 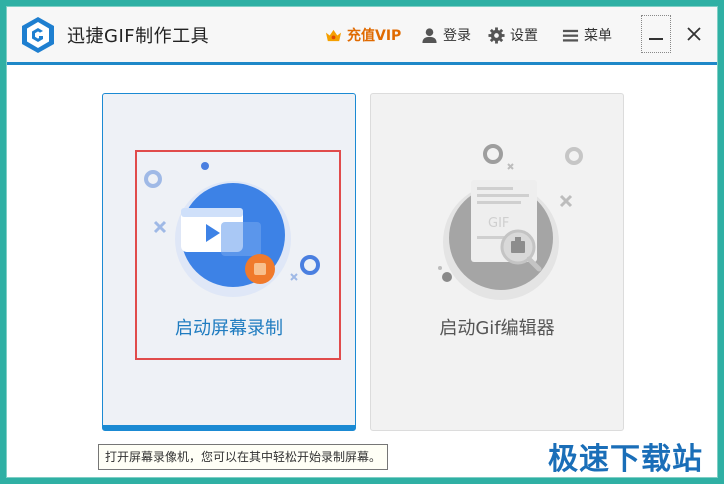 What do you see at coordinates (457, 36) in the screenshot?
I see `login-label: 登录` at bounding box center [457, 36].